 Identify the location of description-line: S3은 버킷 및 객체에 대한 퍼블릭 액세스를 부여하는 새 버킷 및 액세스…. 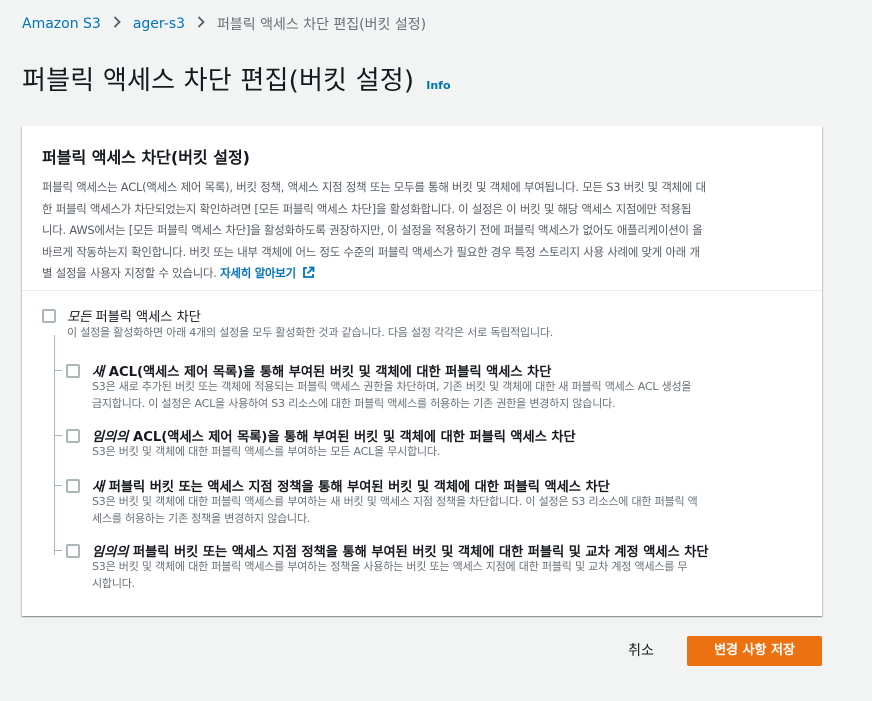
(395, 501).